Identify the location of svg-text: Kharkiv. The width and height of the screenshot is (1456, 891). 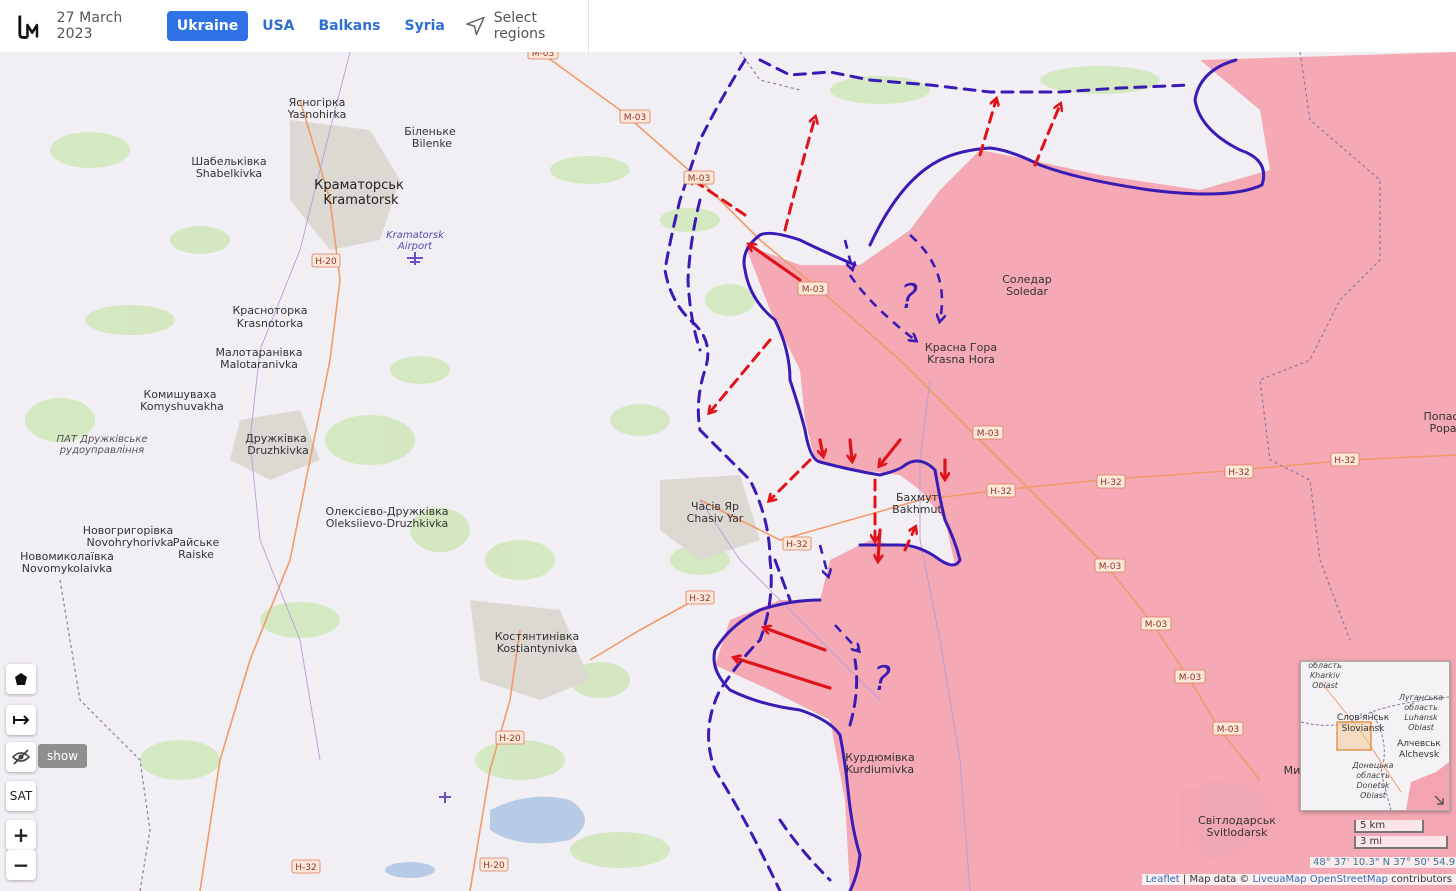
(1325, 675).